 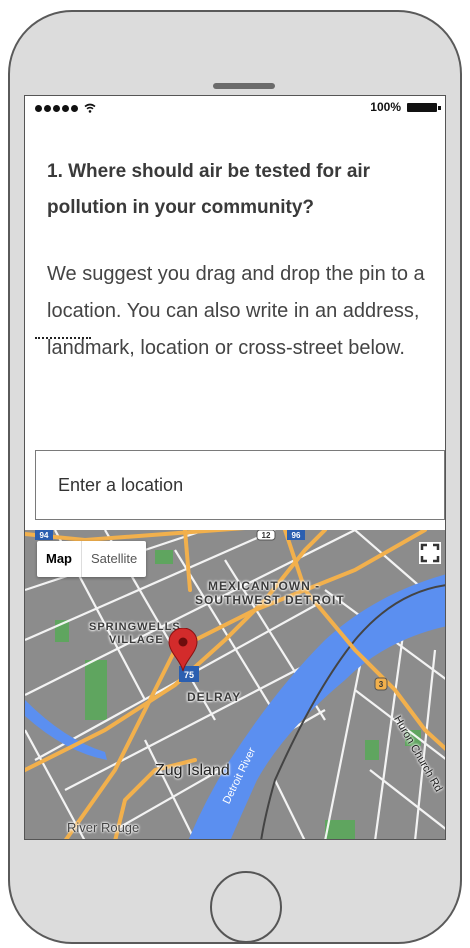 I want to click on location-input, so click(x=240, y=485).